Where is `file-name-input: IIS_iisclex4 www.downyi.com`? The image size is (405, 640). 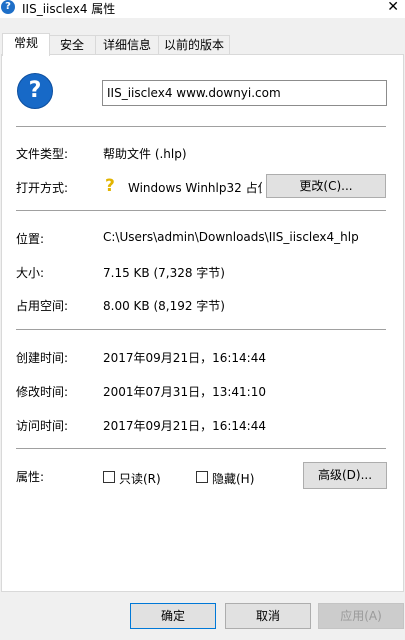 file-name-input: IIS_iisclex4 www.downyi.com is located at coordinates (244, 93).